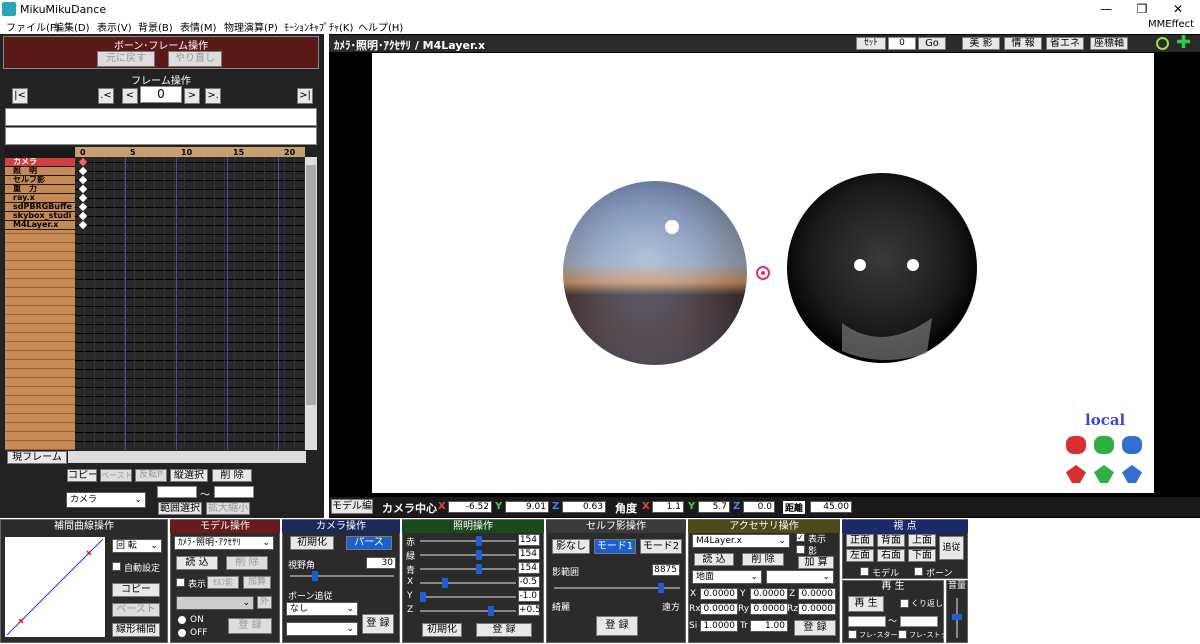  What do you see at coordinates (224, 543) in the screenshot?
I see `model-dropdown: ｶﾒﾗ･照明･ｱｸｾｻﾘ ⌄` at bounding box center [224, 543].